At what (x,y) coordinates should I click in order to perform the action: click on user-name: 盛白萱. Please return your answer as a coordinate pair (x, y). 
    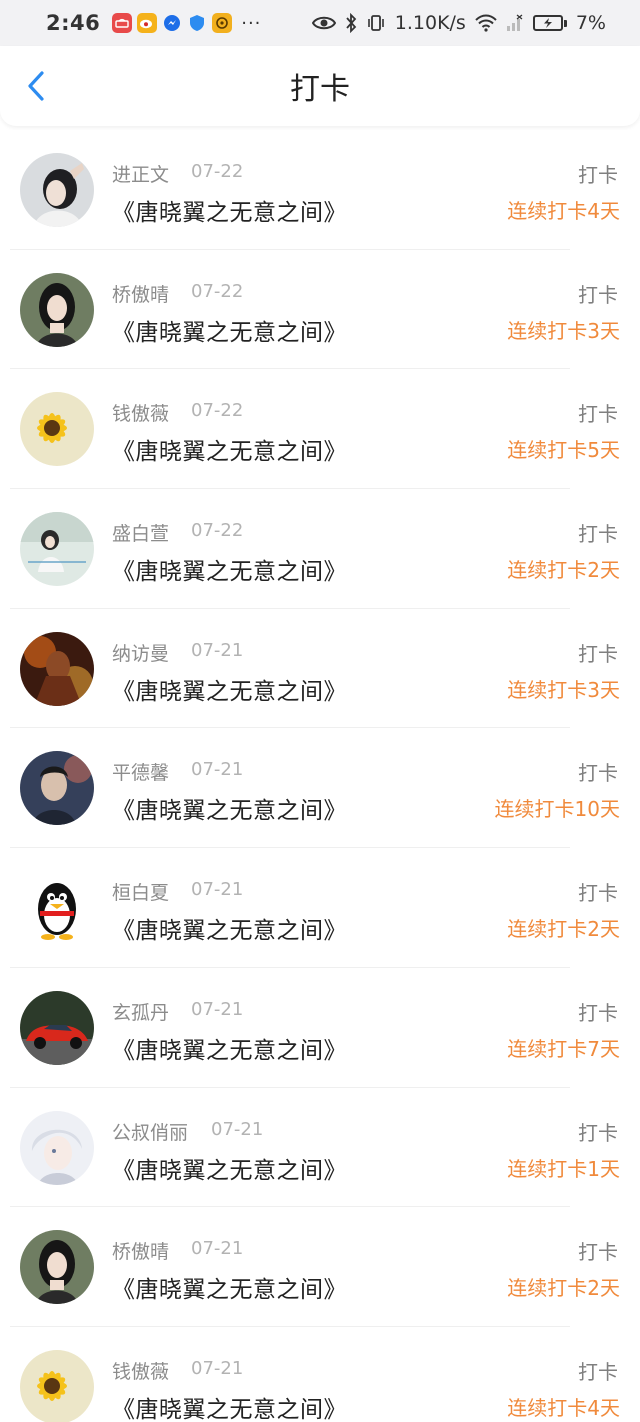
    Looking at the image, I should click on (140, 532).